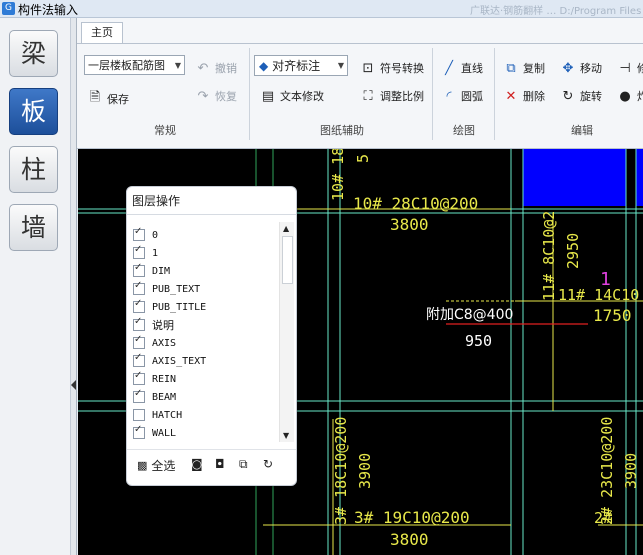 This screenshot has height=555, width=643. I want to click on line-button: ╱ 直线, so click(462, 68).